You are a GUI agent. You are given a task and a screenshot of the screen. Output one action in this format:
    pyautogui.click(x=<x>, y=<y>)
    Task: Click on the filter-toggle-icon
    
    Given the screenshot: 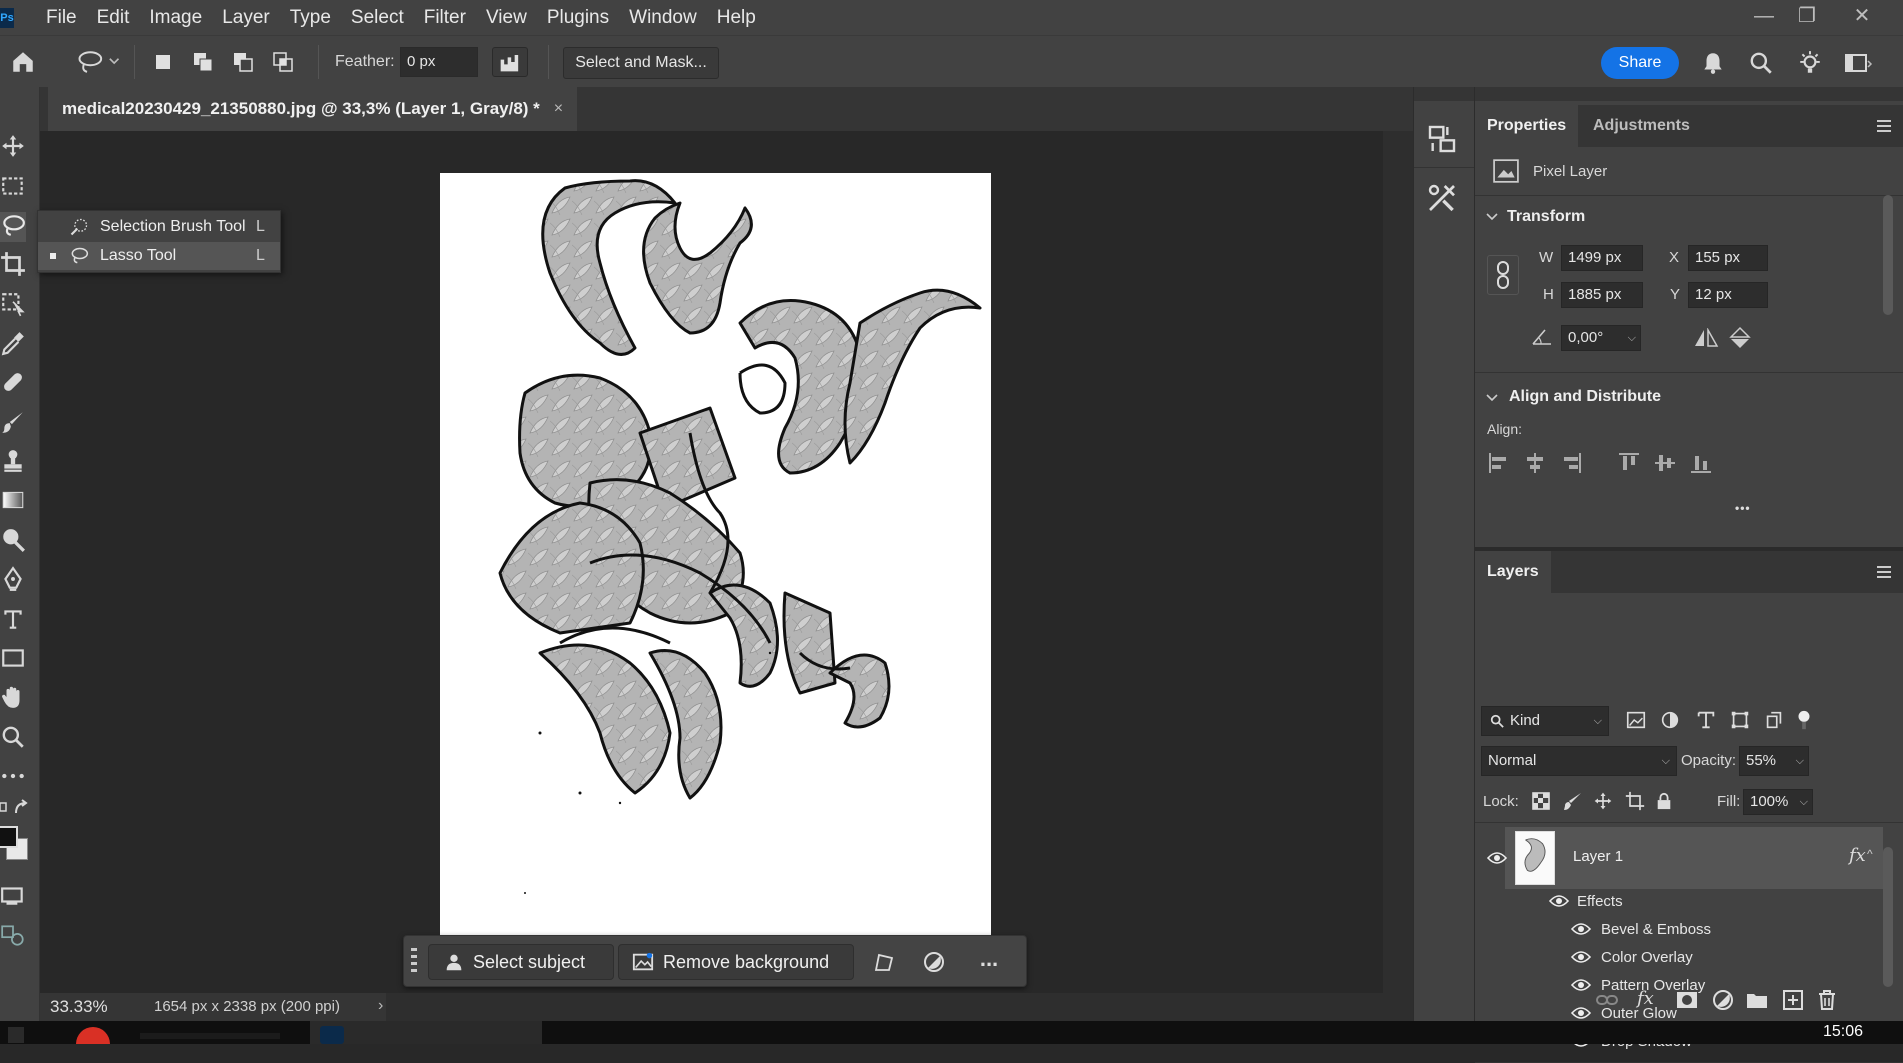 What is the action you would take?
    pyautogui.click(x=1804, y=720)
    